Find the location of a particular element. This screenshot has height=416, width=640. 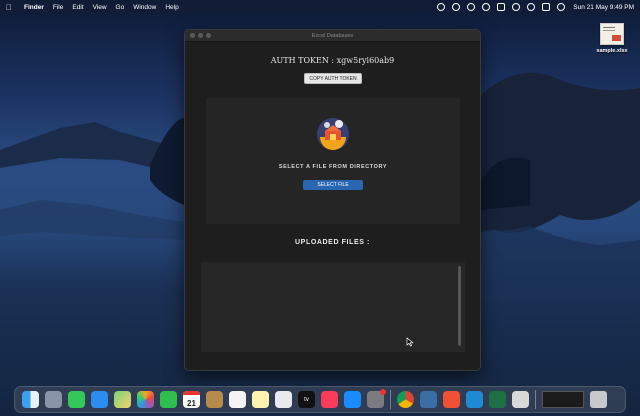

uploaded-files-list is located at coordinates (333, 307).